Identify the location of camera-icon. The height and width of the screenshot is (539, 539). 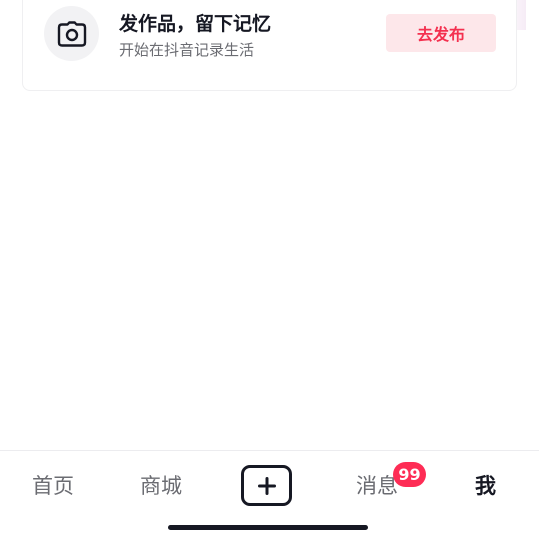
(71, 33).